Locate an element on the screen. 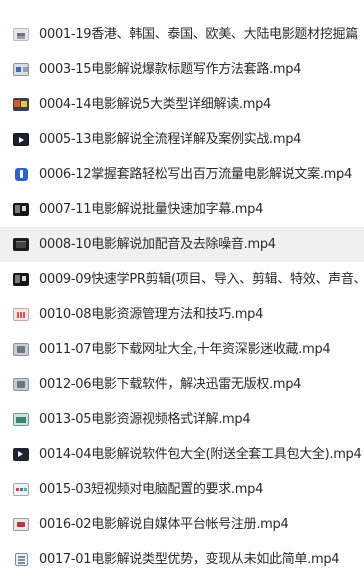  file-row: 0010-08电影资源管理方法和技巧.mp4 is located at coordinates (182, 314).